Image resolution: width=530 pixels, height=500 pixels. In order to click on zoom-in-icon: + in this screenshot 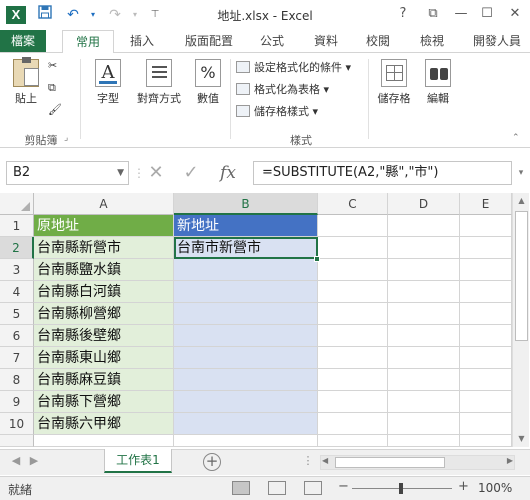, I will do `click(463, 486)`.